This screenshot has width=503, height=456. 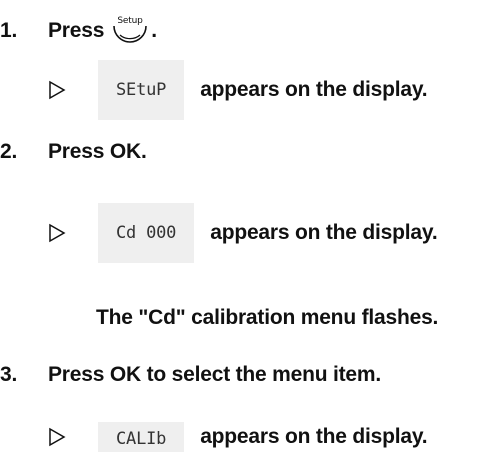 What do you see at coordinates (130, 29) in the screenshot?
I see `setup-button-icon: Setup` at bounding box center [130, 29].